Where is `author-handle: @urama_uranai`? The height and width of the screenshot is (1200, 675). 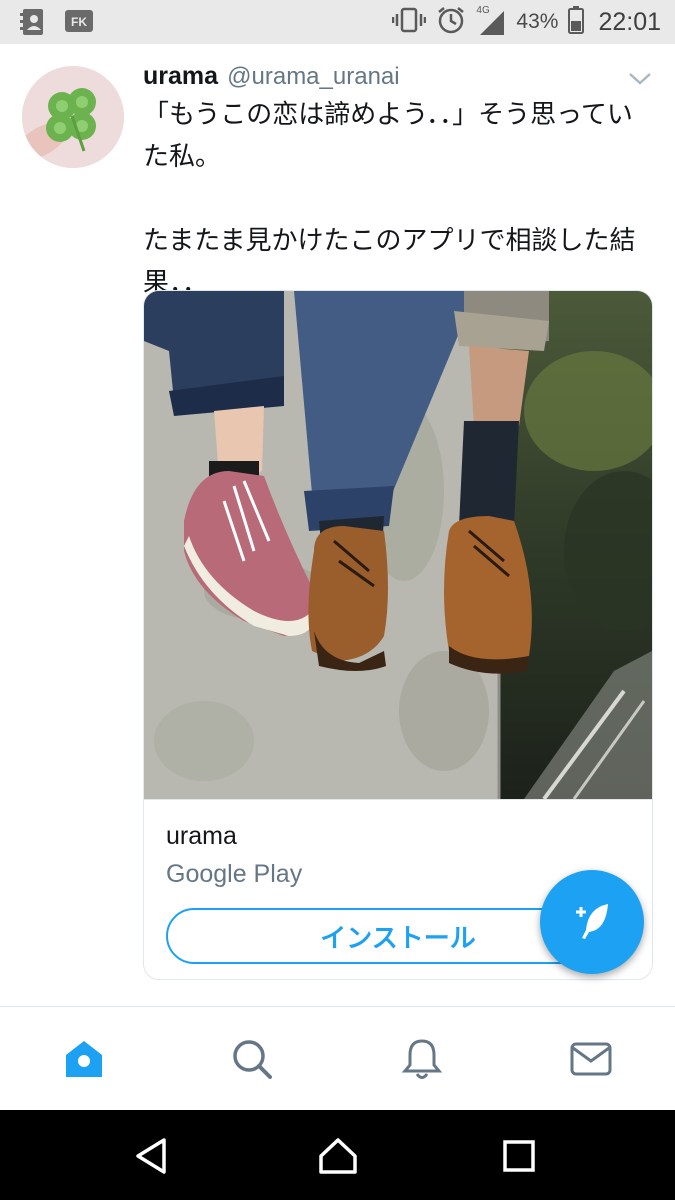
author-handle: @urama_uranai is located at coordinates (313, 76).